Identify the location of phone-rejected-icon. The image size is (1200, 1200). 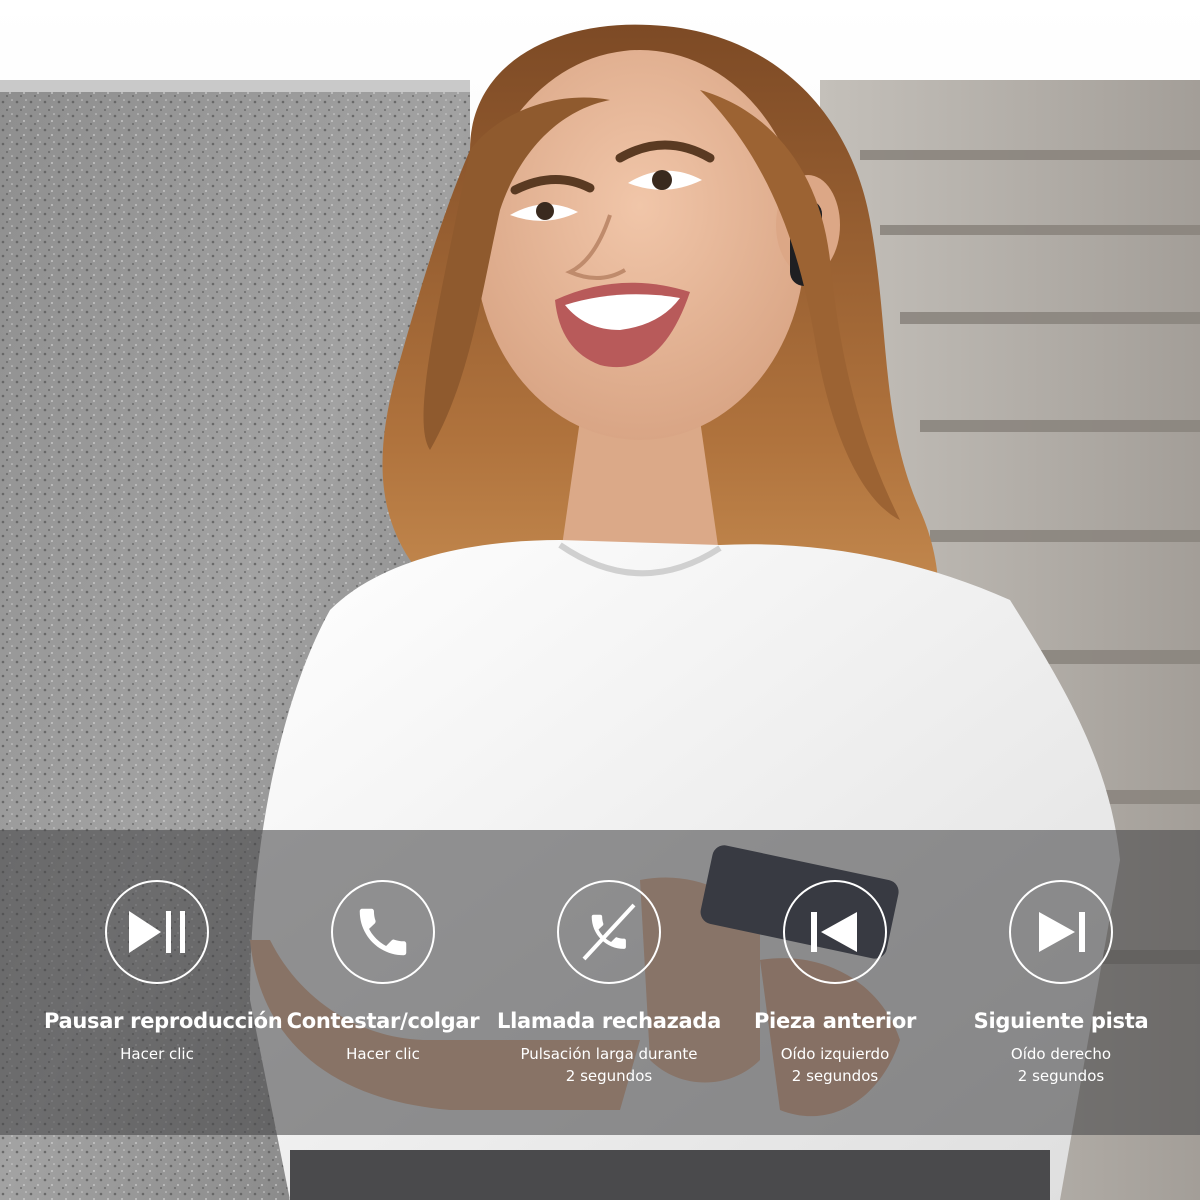
(609, 932).